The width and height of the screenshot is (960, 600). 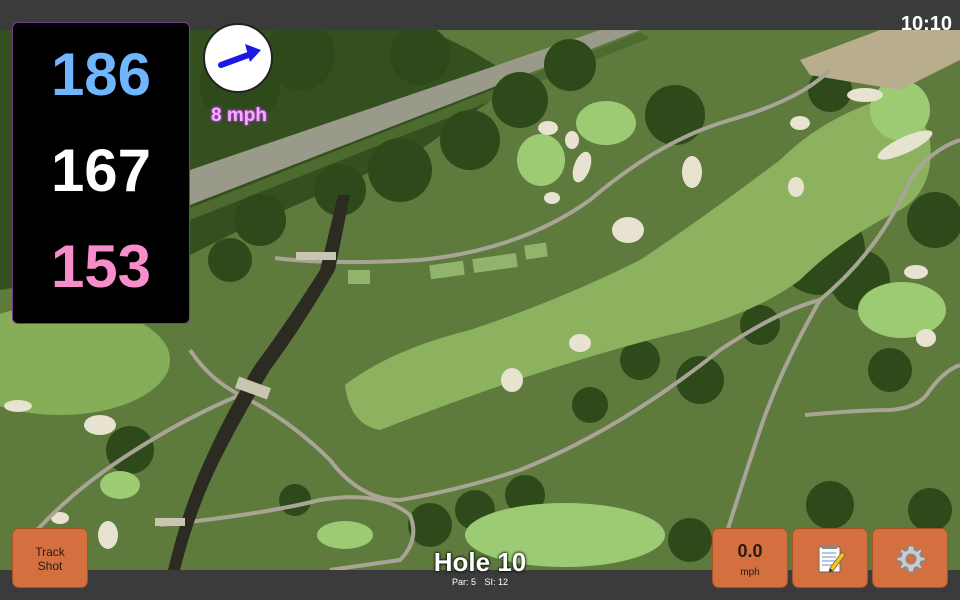 What do you see at coordinates (750, 551) in the screenshot?
I see `speed-value: 0.0` at bounding box center [750, 551].